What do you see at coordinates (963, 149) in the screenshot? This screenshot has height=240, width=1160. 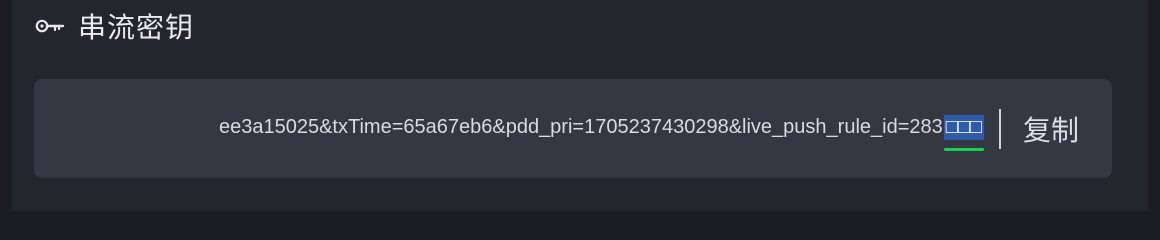 I see `text-cursor-underline` at bounding box center [963, 149].